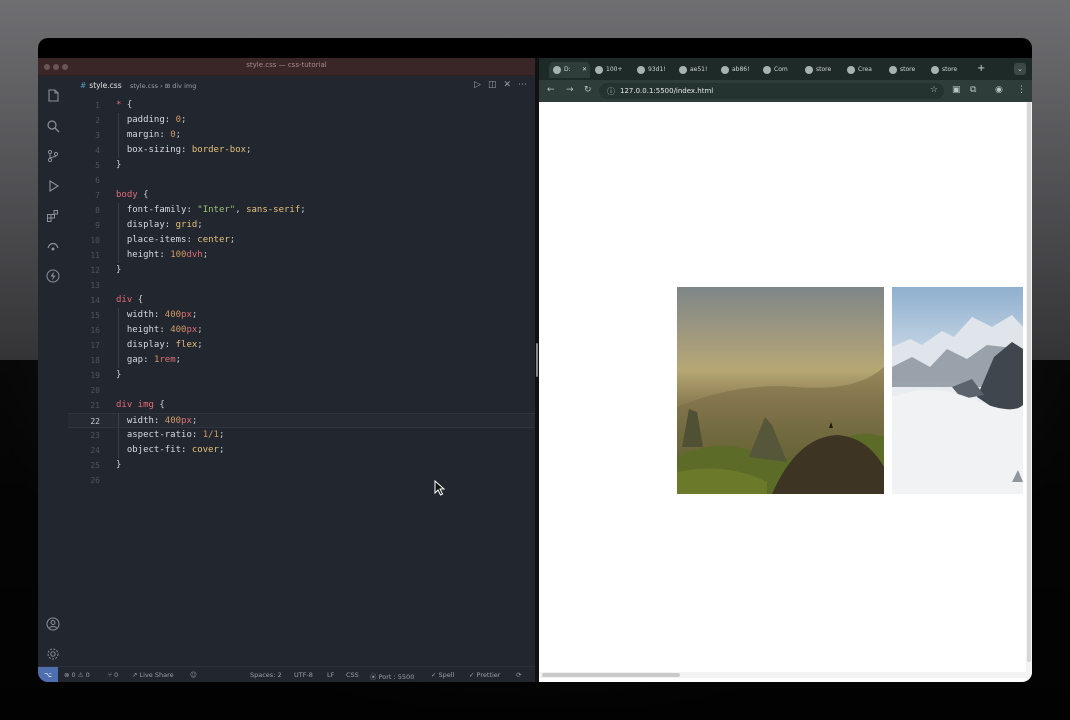  Describe the element at coordinates (301, 105) in the screenshot. I see `code-line: 1 * {` at that location.